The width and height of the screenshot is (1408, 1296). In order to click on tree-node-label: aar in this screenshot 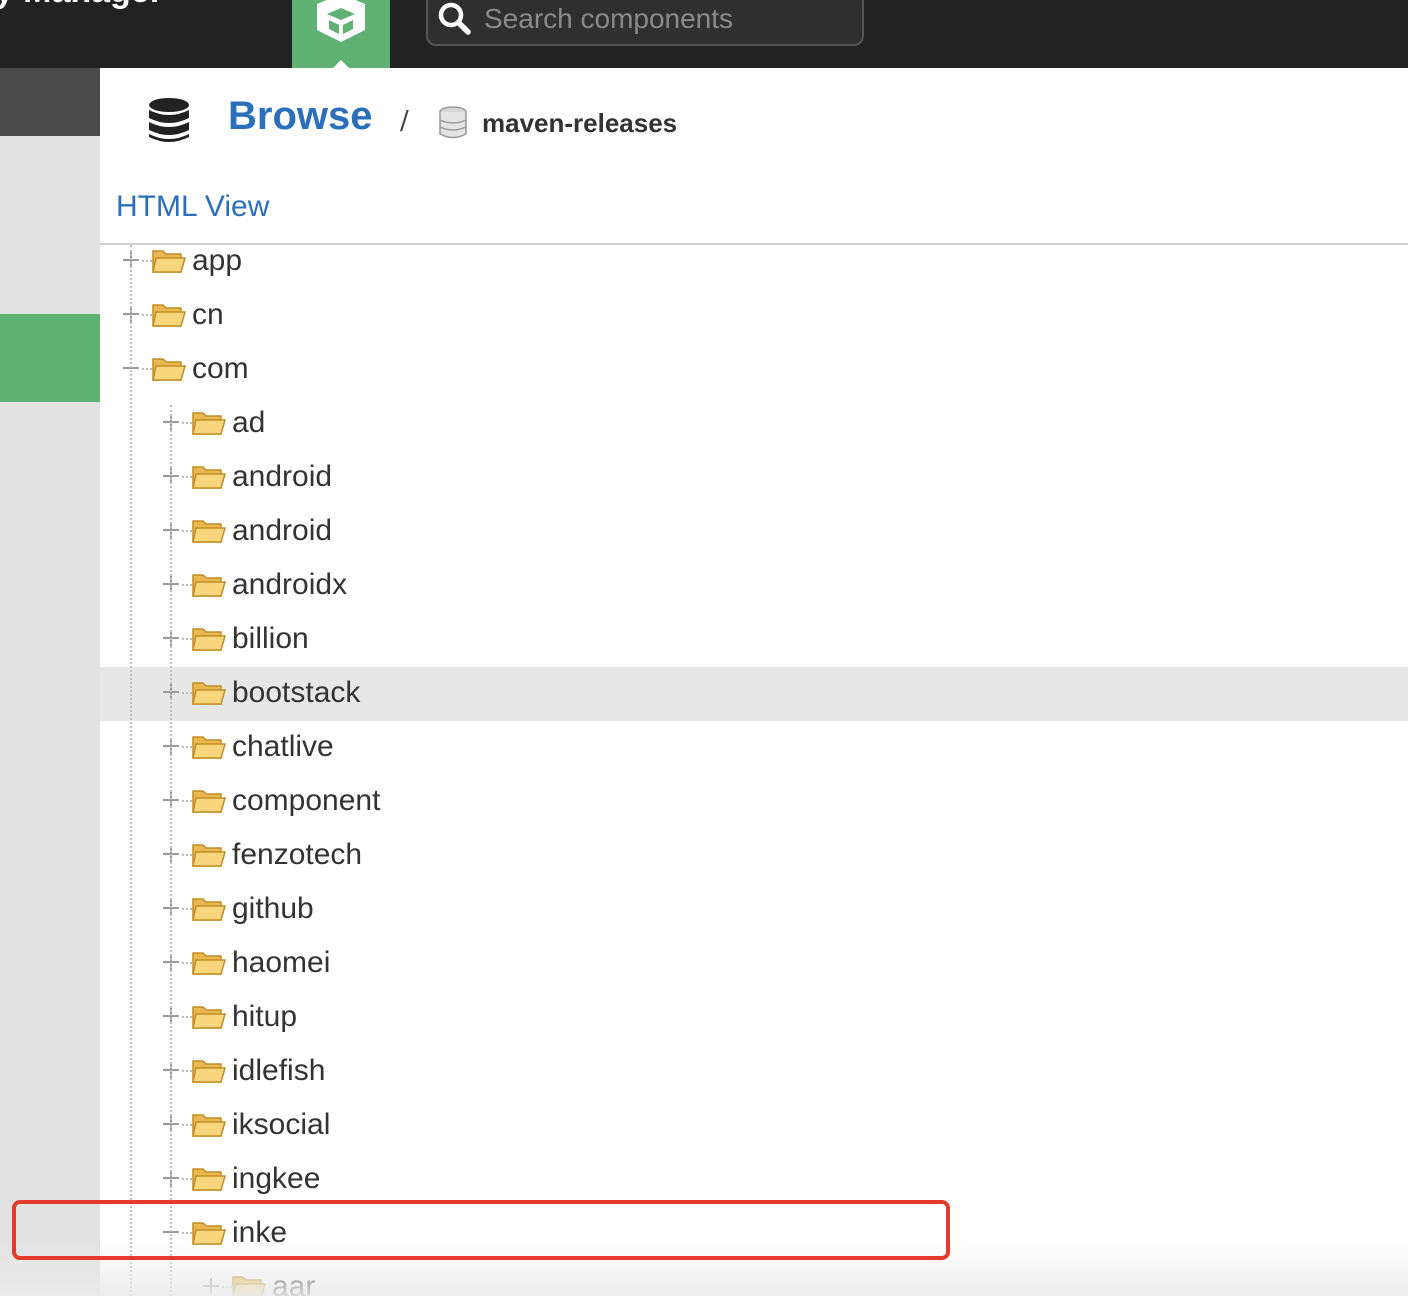, I will do `click(293, 1283)`.